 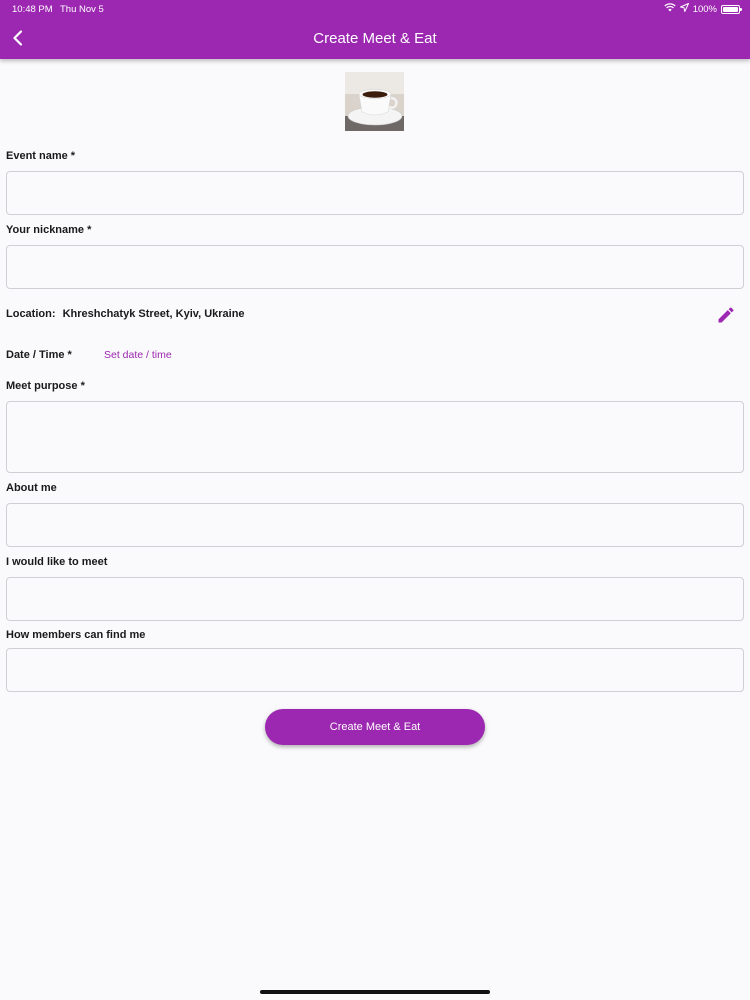 I want to click on how-to-find-label: How members can find me, so click(x=76, y=635).